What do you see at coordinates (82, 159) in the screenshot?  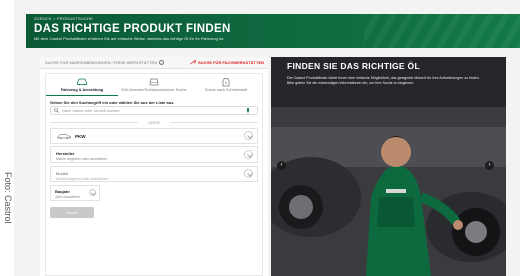 I see `manufacturer-hint: Marke angeben oder auswählen` at bounding box center [82, 159].